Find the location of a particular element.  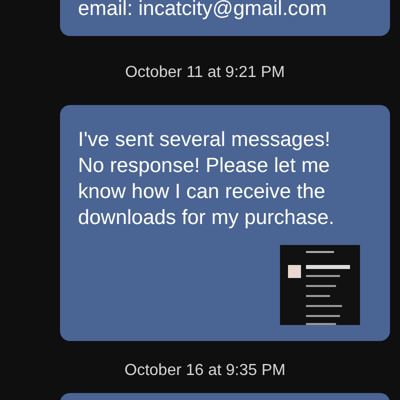

message-text: email: incatcity@gmail.com is located at coordinates (203, 11).